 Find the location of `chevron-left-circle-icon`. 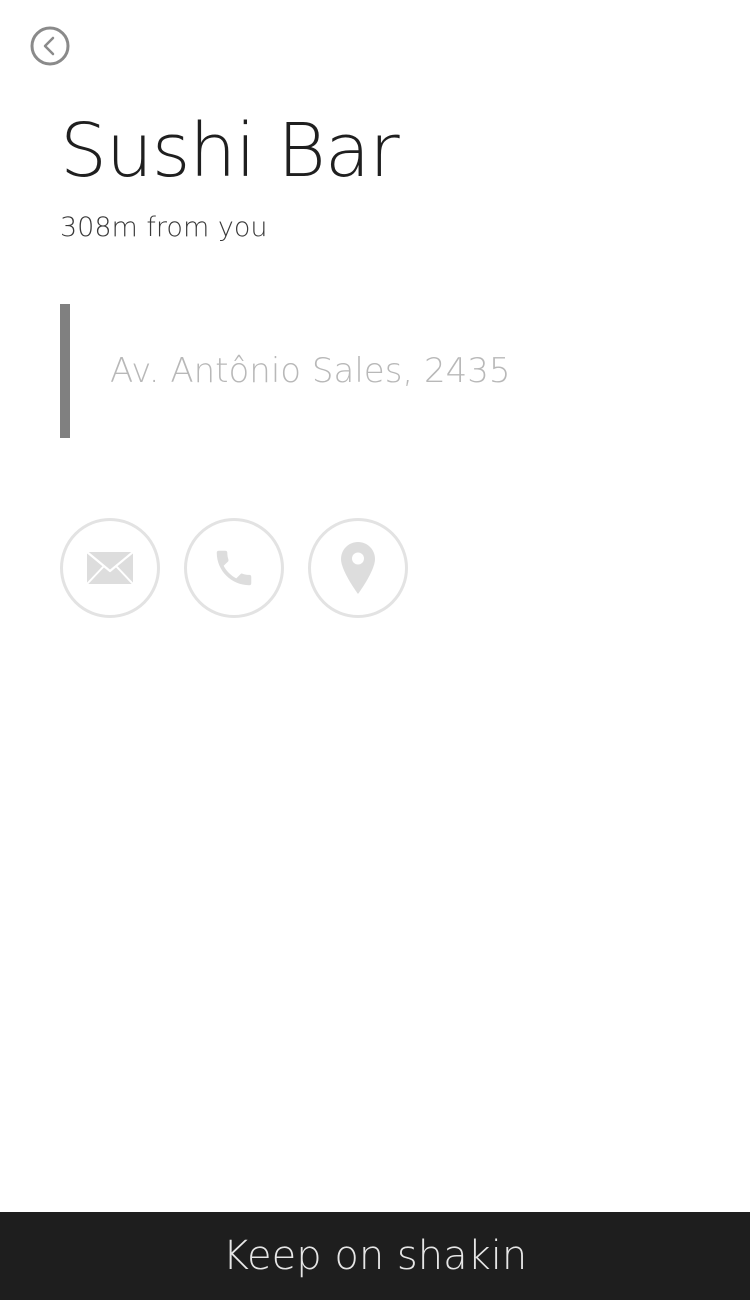

chevron-left-circle-icon is located at coordinates (50, 46).